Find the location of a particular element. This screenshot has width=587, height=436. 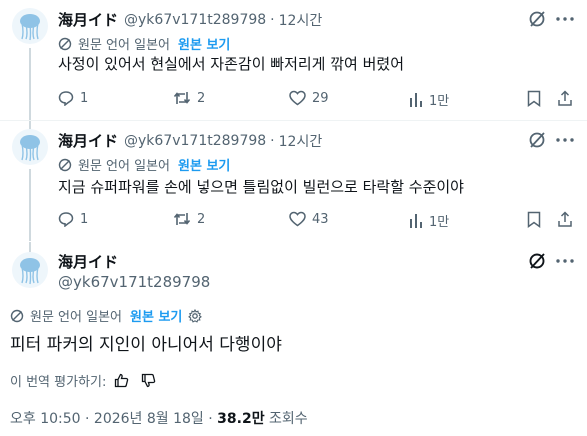

thumbs-down-icon is located at coordinates (148, 380).